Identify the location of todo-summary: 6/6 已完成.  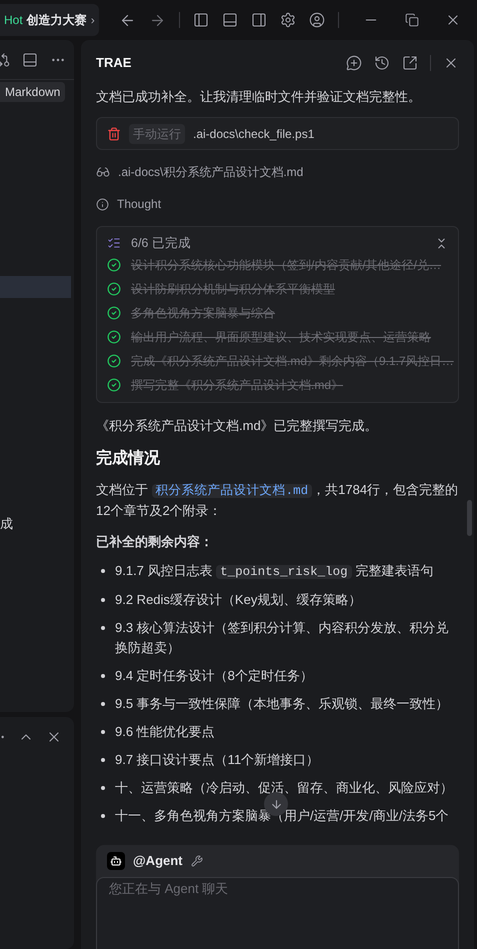
(161, 243).